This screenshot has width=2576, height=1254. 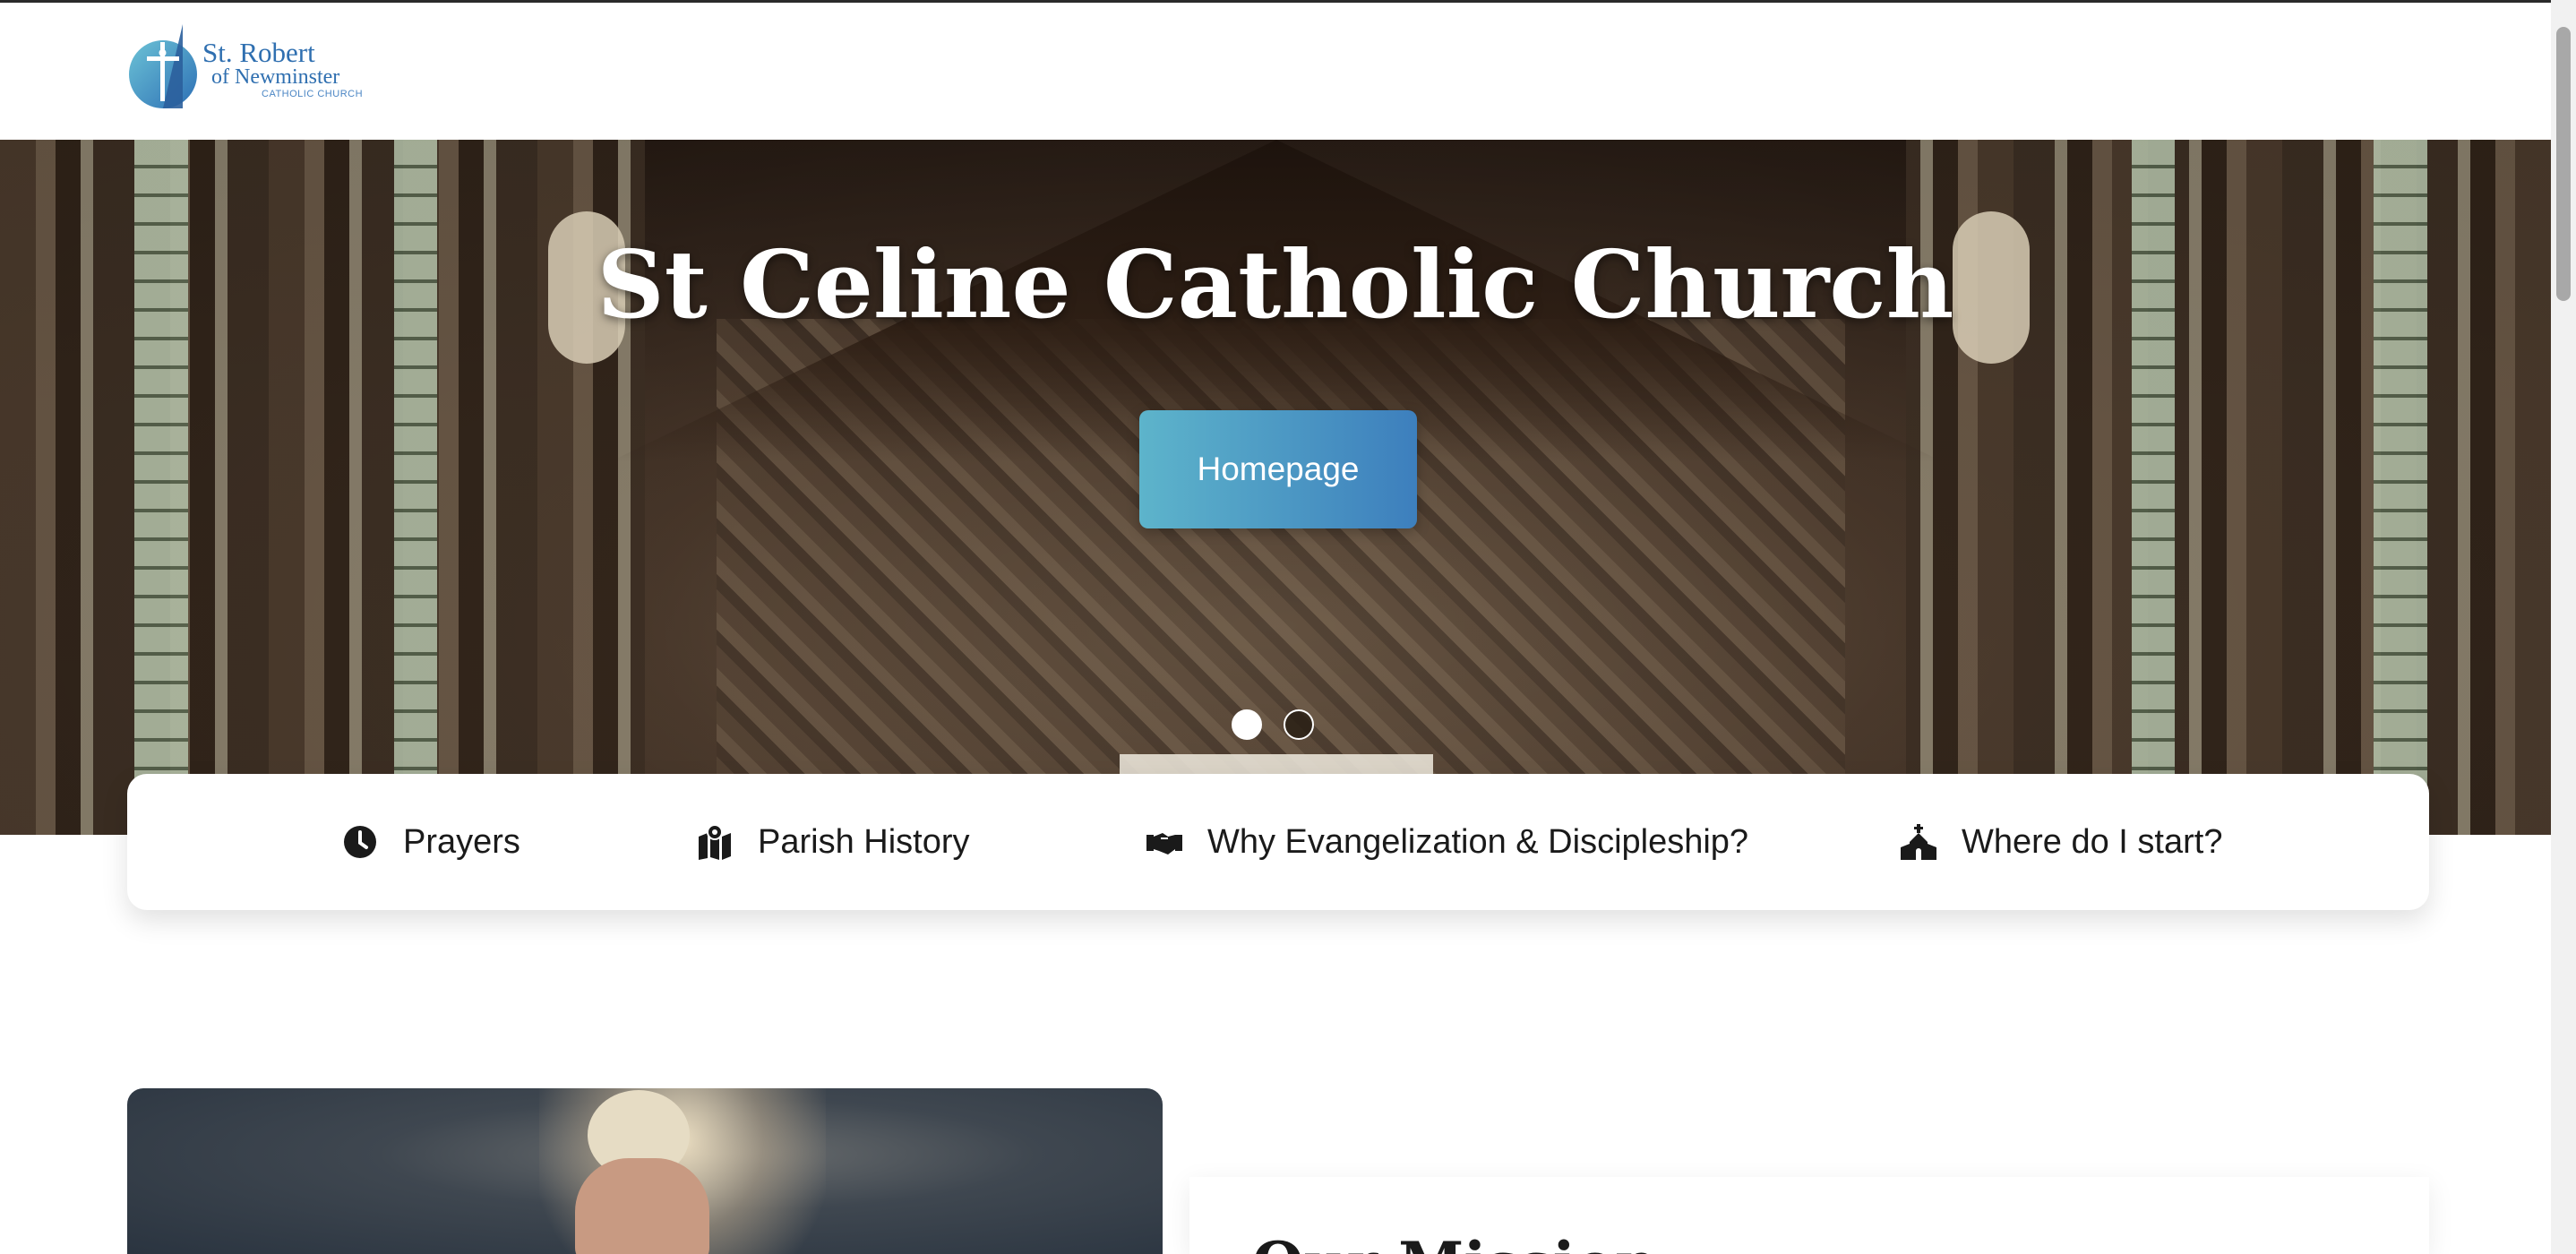 What do you see at coordinates (864, 841) in the screenshot?
I see `quick-link-label: Parish History` at bounding box center [864, 841].